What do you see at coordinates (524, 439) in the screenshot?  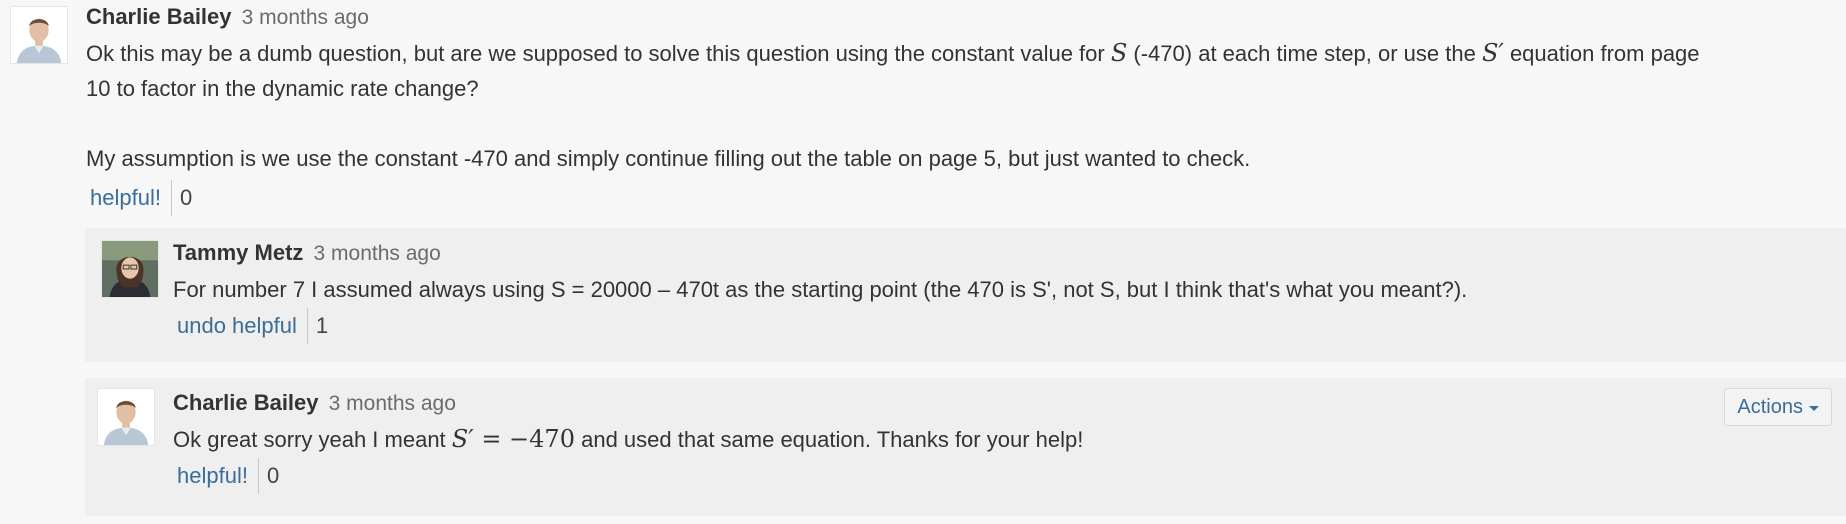 I see `math-equation: = −470` at bounding box center [524, 439].